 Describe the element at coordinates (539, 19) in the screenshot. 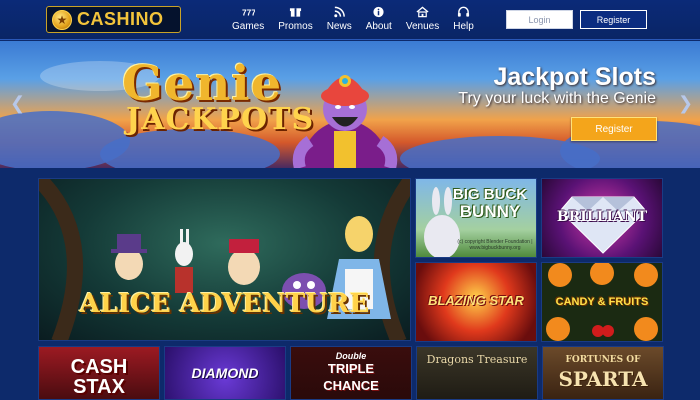

I see `login-button: Login` at that location.